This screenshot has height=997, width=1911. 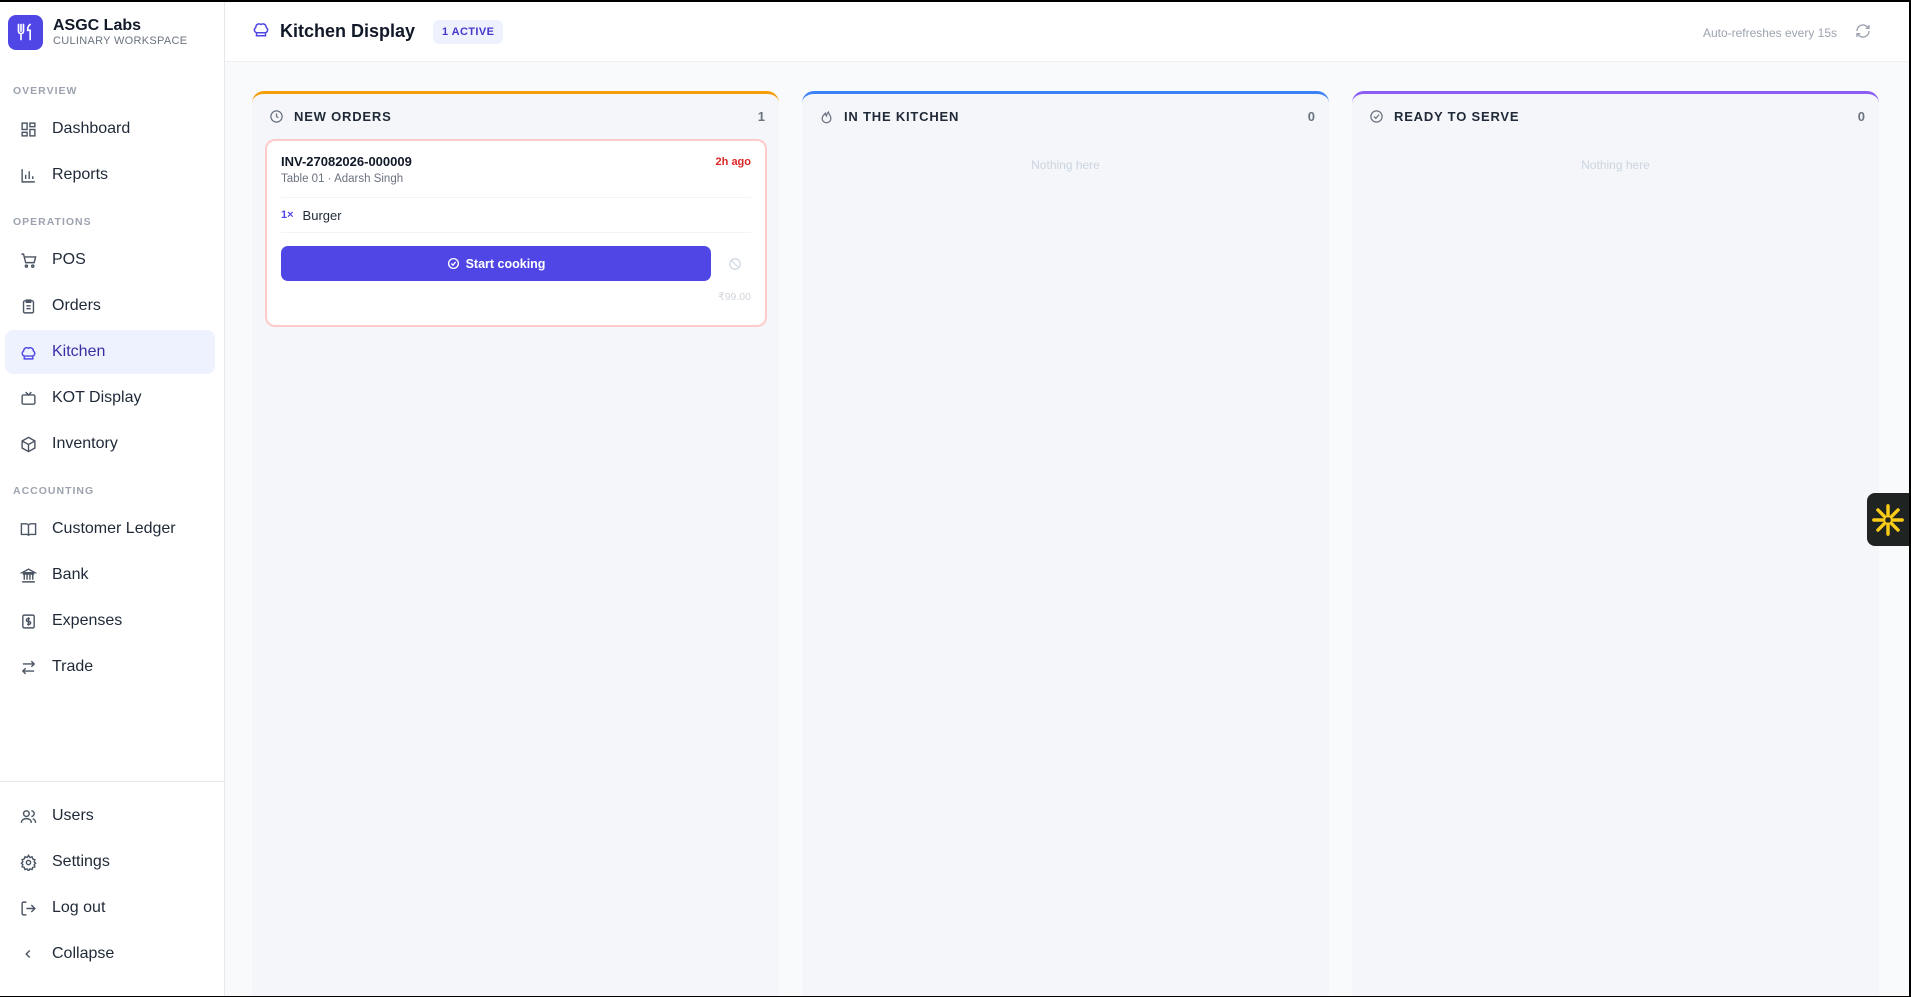 I want to click on sidebar-item-users: Users, so click(x=110, y=816).